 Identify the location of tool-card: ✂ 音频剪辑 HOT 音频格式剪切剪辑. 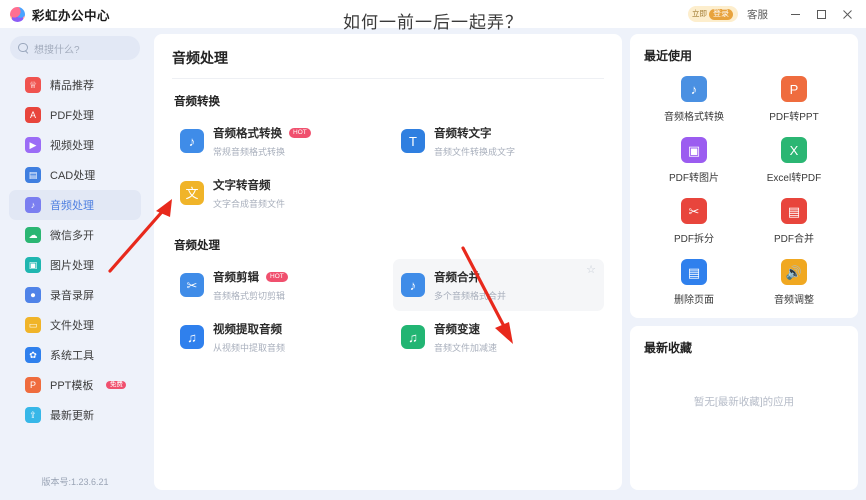
(277, 285).